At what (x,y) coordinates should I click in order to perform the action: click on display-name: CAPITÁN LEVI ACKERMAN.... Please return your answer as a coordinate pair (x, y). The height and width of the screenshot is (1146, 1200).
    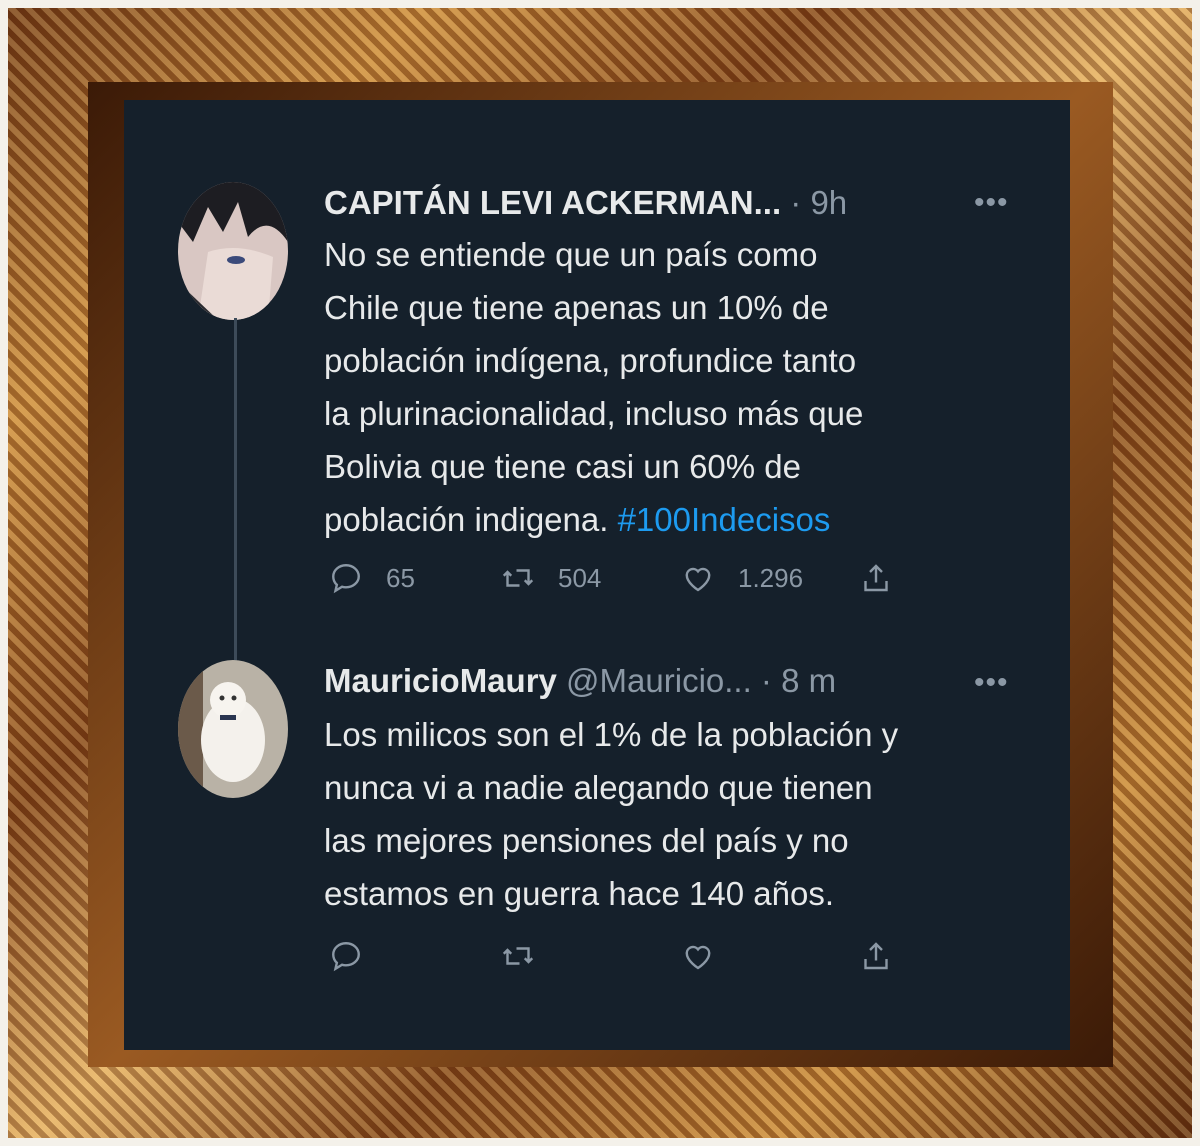
    Looking at the image, I should click on (552, 202).